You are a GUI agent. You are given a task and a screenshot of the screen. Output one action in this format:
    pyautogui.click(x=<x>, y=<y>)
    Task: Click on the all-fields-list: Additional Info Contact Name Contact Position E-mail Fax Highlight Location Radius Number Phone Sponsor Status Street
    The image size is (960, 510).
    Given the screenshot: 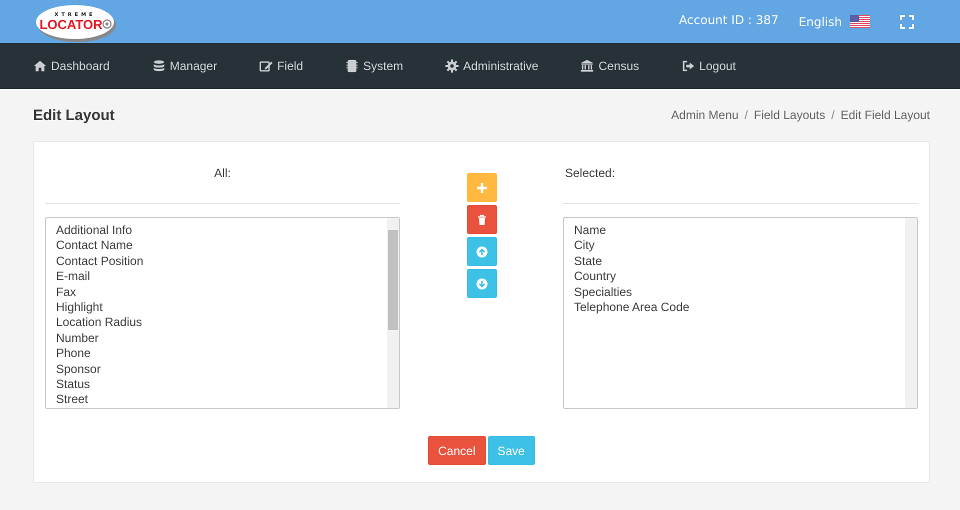 What is the action you would take?
    pyautogui.click(x=222, y=313)
    